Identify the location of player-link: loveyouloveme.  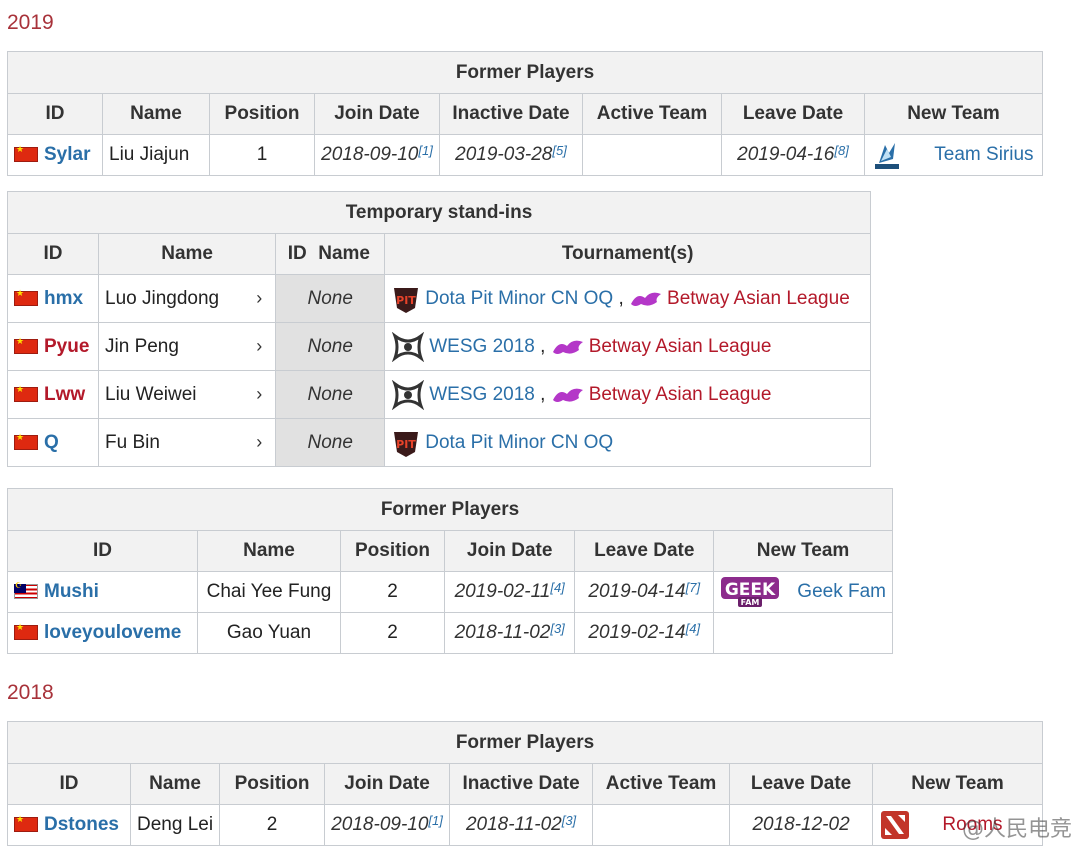
(112, 632).